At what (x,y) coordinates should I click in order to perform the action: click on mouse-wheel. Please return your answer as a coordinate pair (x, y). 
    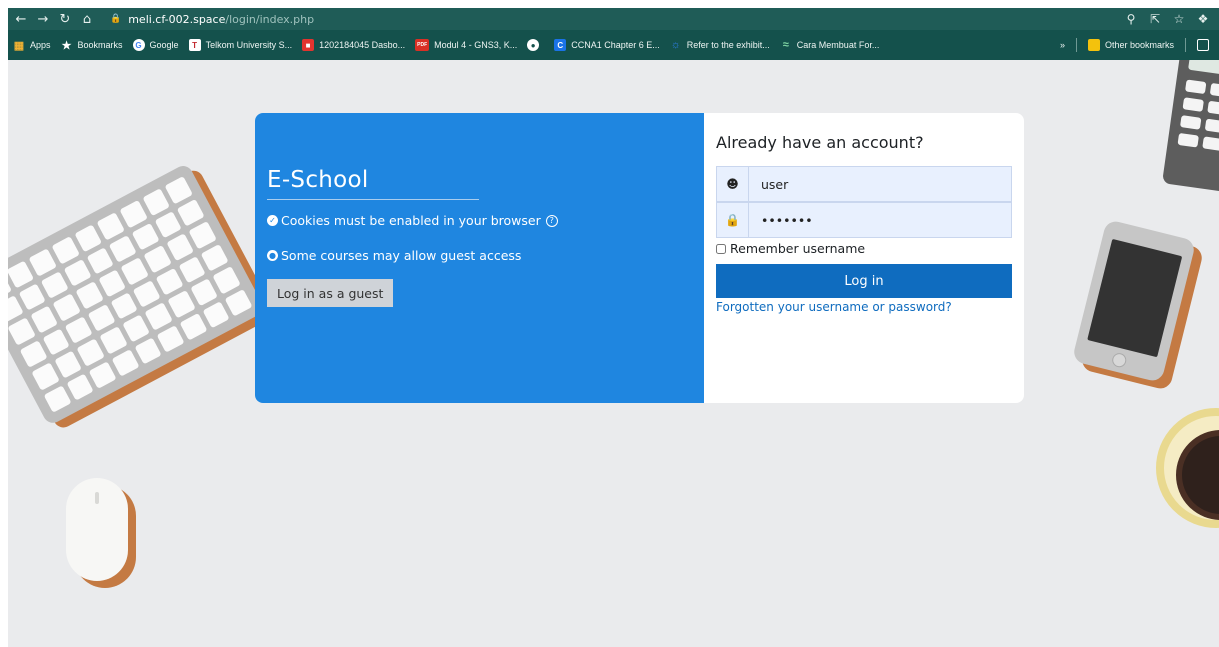
    Looking at the image, I should click on (97, 498).